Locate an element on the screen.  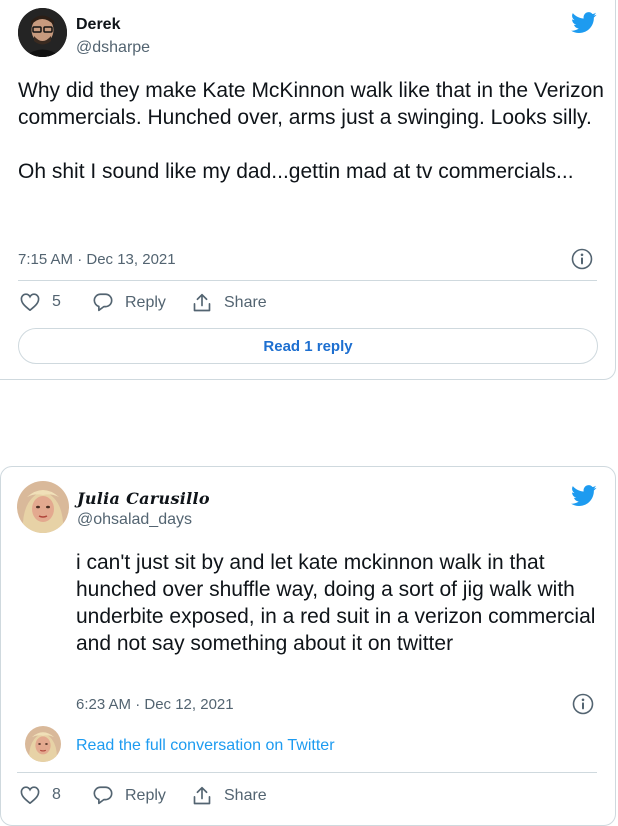
read-replies-button: Read 1 reply is located at coordinates (308, 346).